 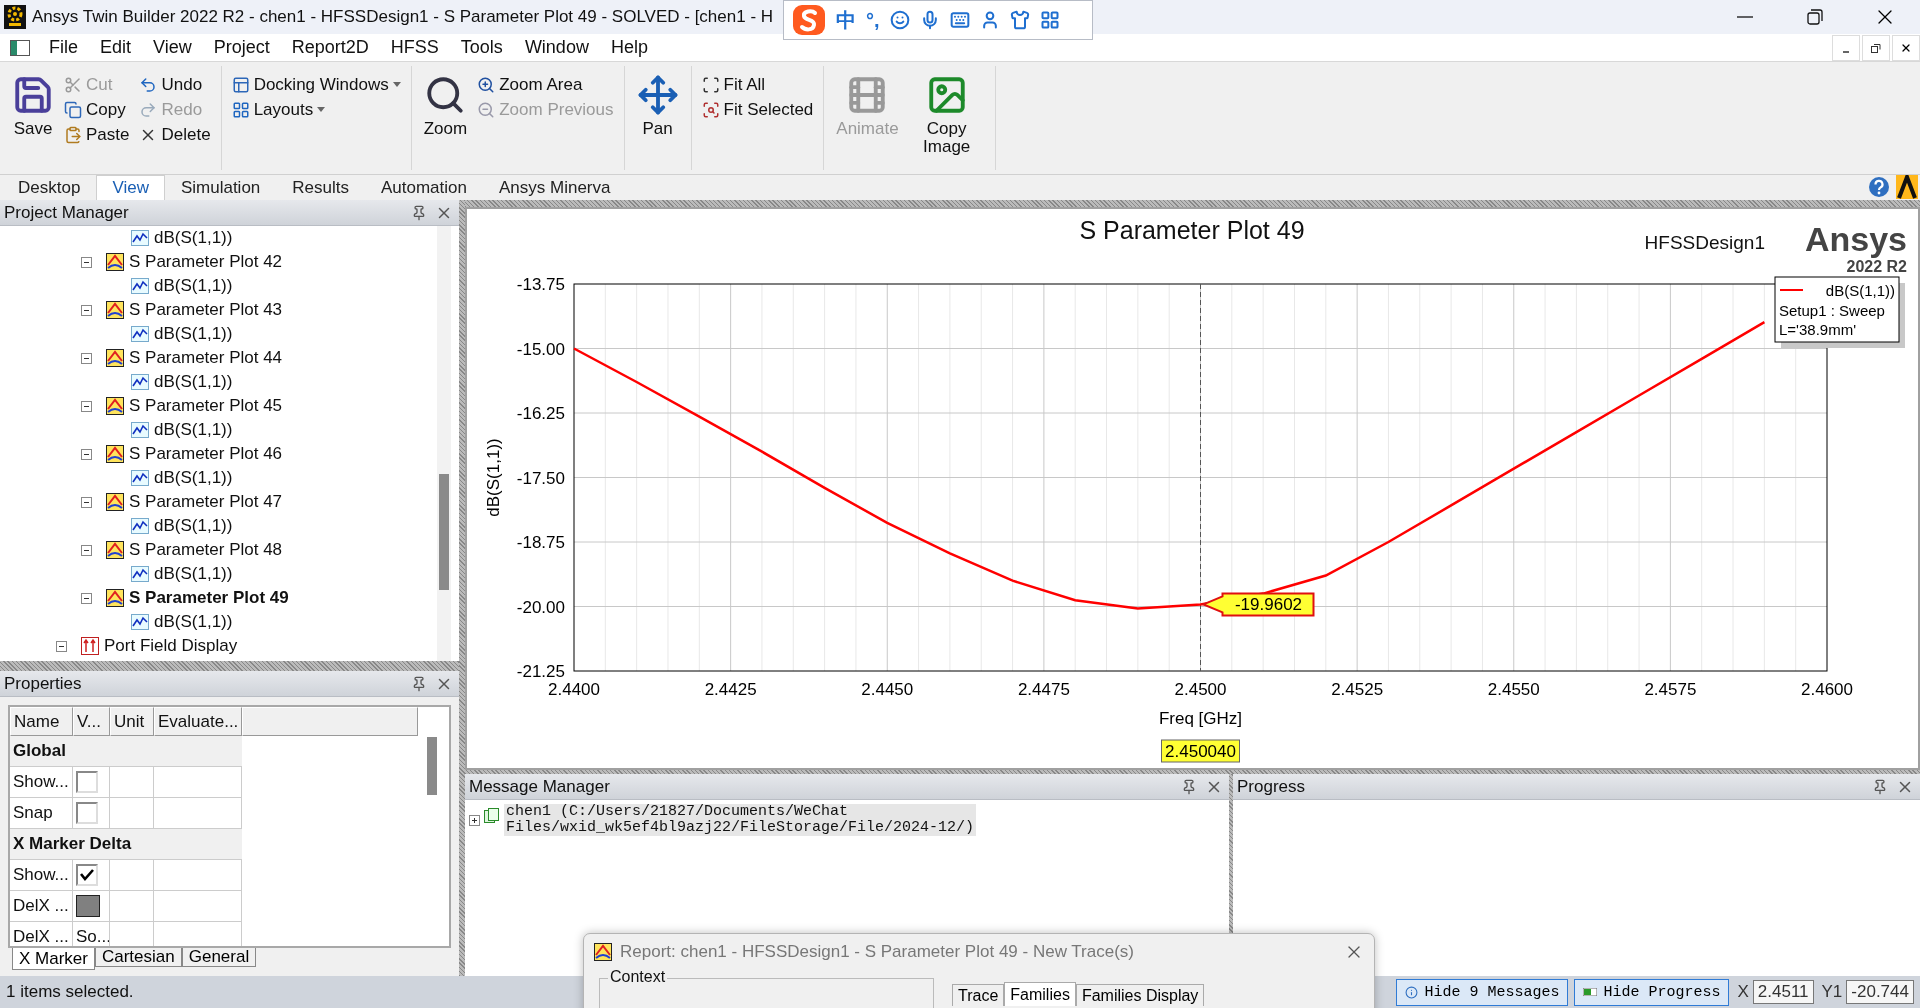 What do you see at coordinates (481, 47) in the screenshot?
I see `menu-item: Tools` at bounding box center [481, 47].